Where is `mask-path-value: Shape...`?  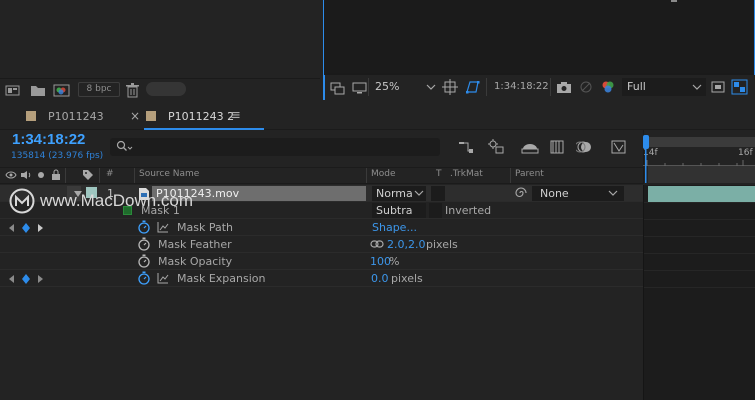 mask-path-value: Shape... is located at coordinates (394, 227).